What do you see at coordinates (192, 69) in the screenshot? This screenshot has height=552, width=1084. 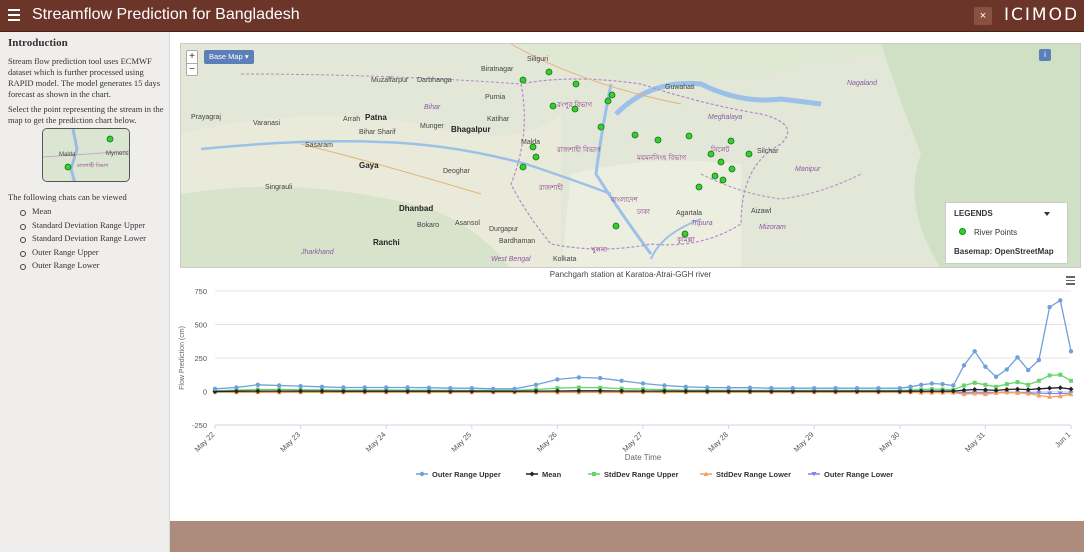 I see `zoom-out-button: −` at bounding box center [192, 69].